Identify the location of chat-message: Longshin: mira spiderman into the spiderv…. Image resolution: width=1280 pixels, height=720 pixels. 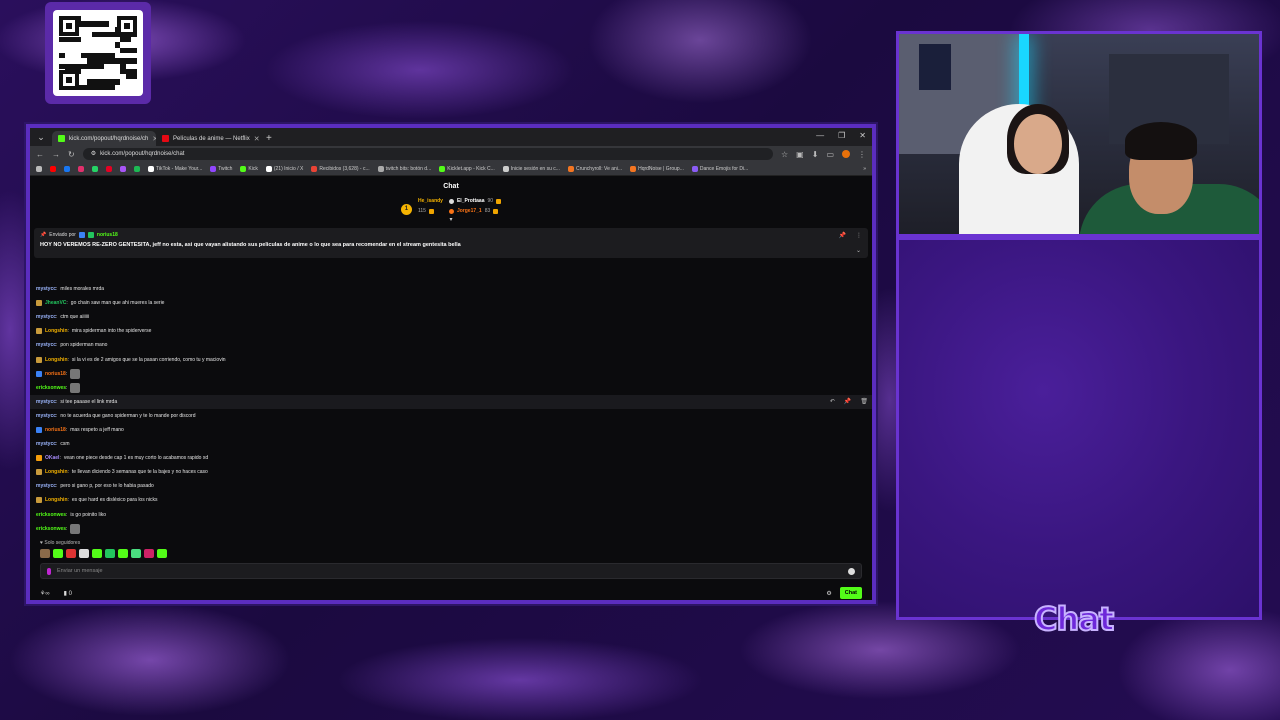
(451, 331).